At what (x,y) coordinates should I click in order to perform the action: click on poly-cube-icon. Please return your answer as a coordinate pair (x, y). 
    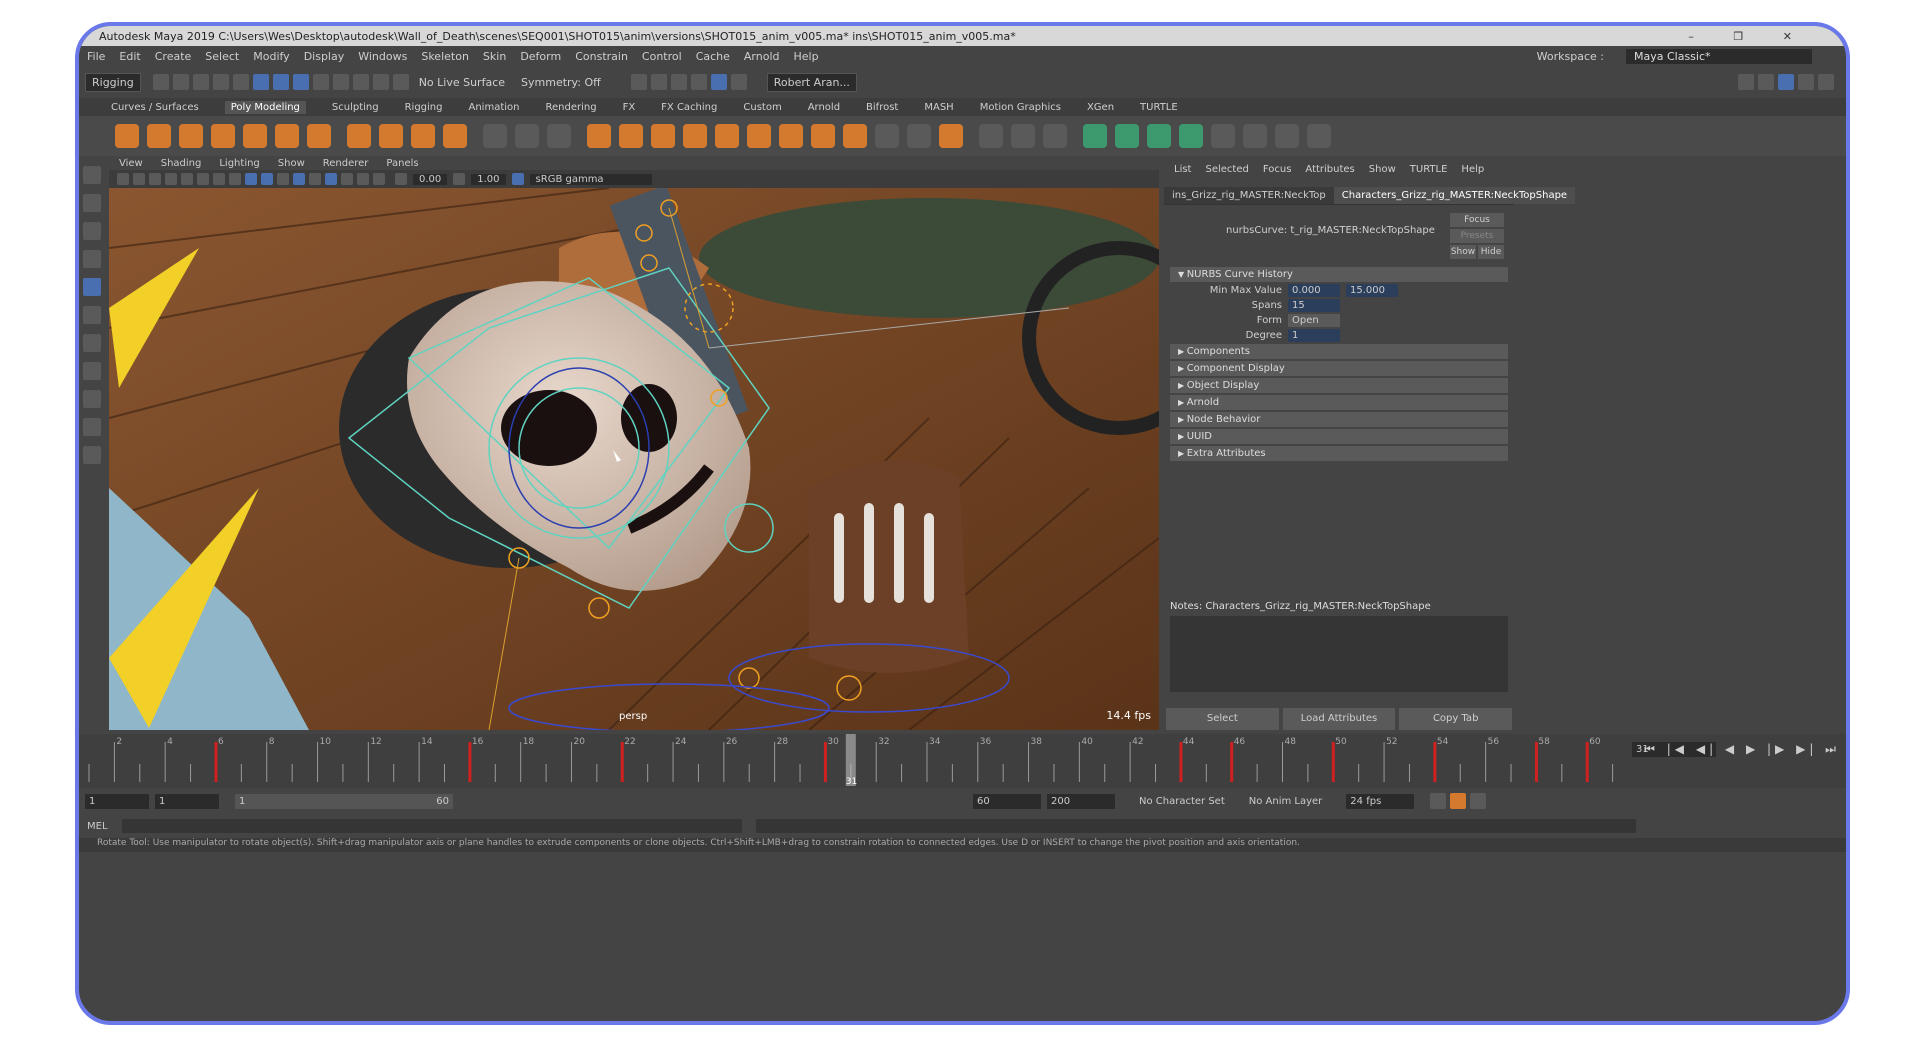
    Looking at the image, I should click on (159, 136).